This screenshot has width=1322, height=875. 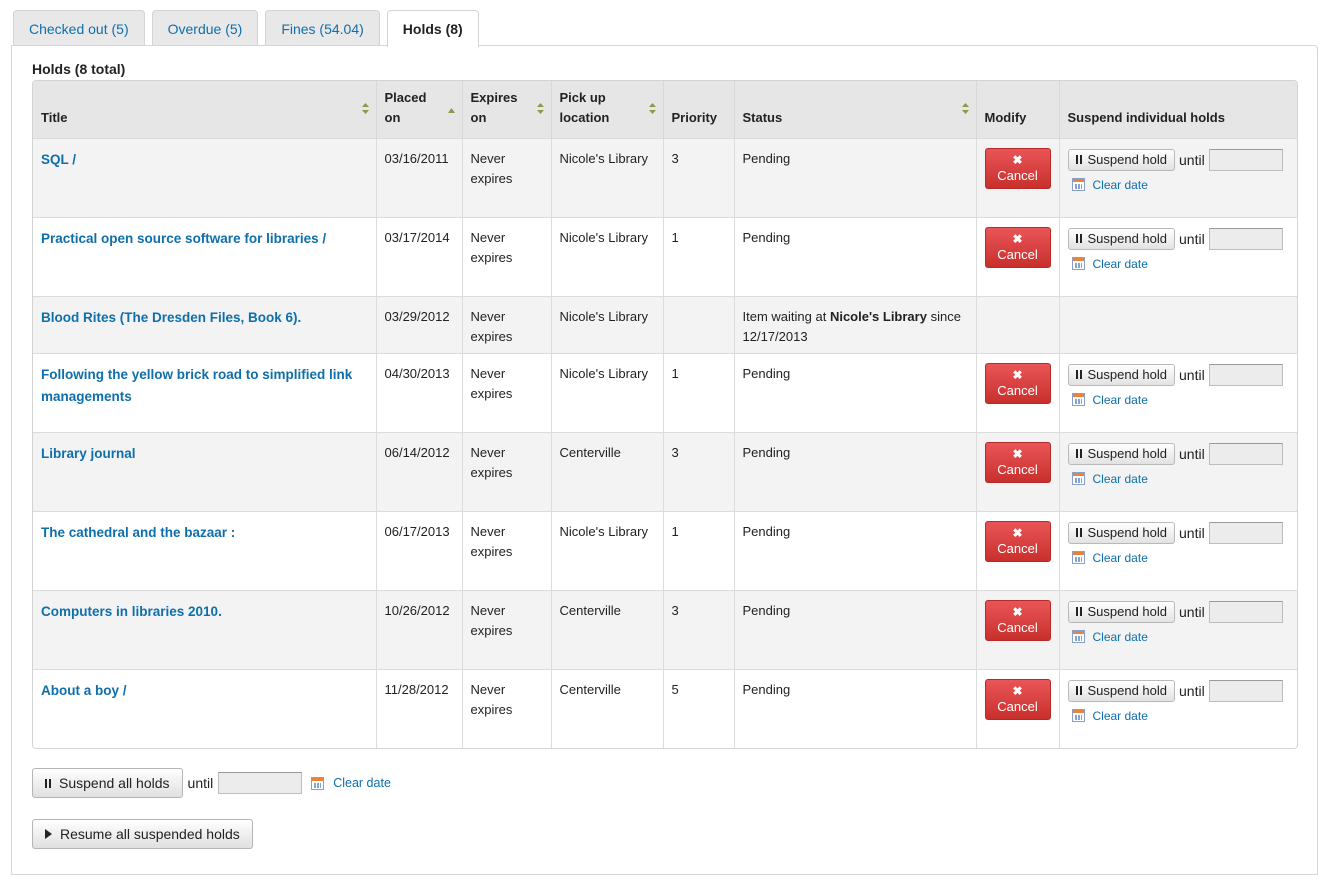 I want to click on tab-holds: Holds (8), so click(x=432, y=28).